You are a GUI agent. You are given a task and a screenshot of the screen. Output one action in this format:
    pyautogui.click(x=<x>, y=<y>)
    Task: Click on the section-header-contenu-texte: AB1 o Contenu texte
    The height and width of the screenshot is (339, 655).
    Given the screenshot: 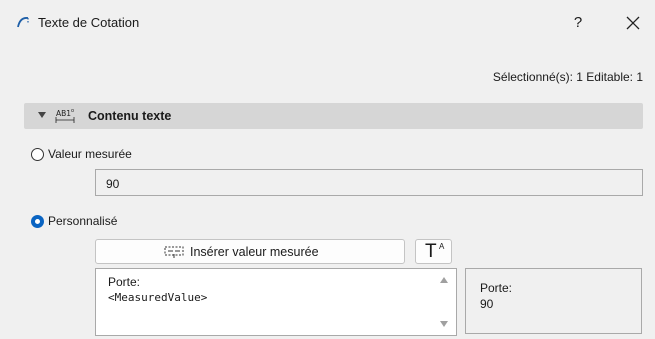 What is the action you would take?
    pyautogui.click(x=333, y=116)
    